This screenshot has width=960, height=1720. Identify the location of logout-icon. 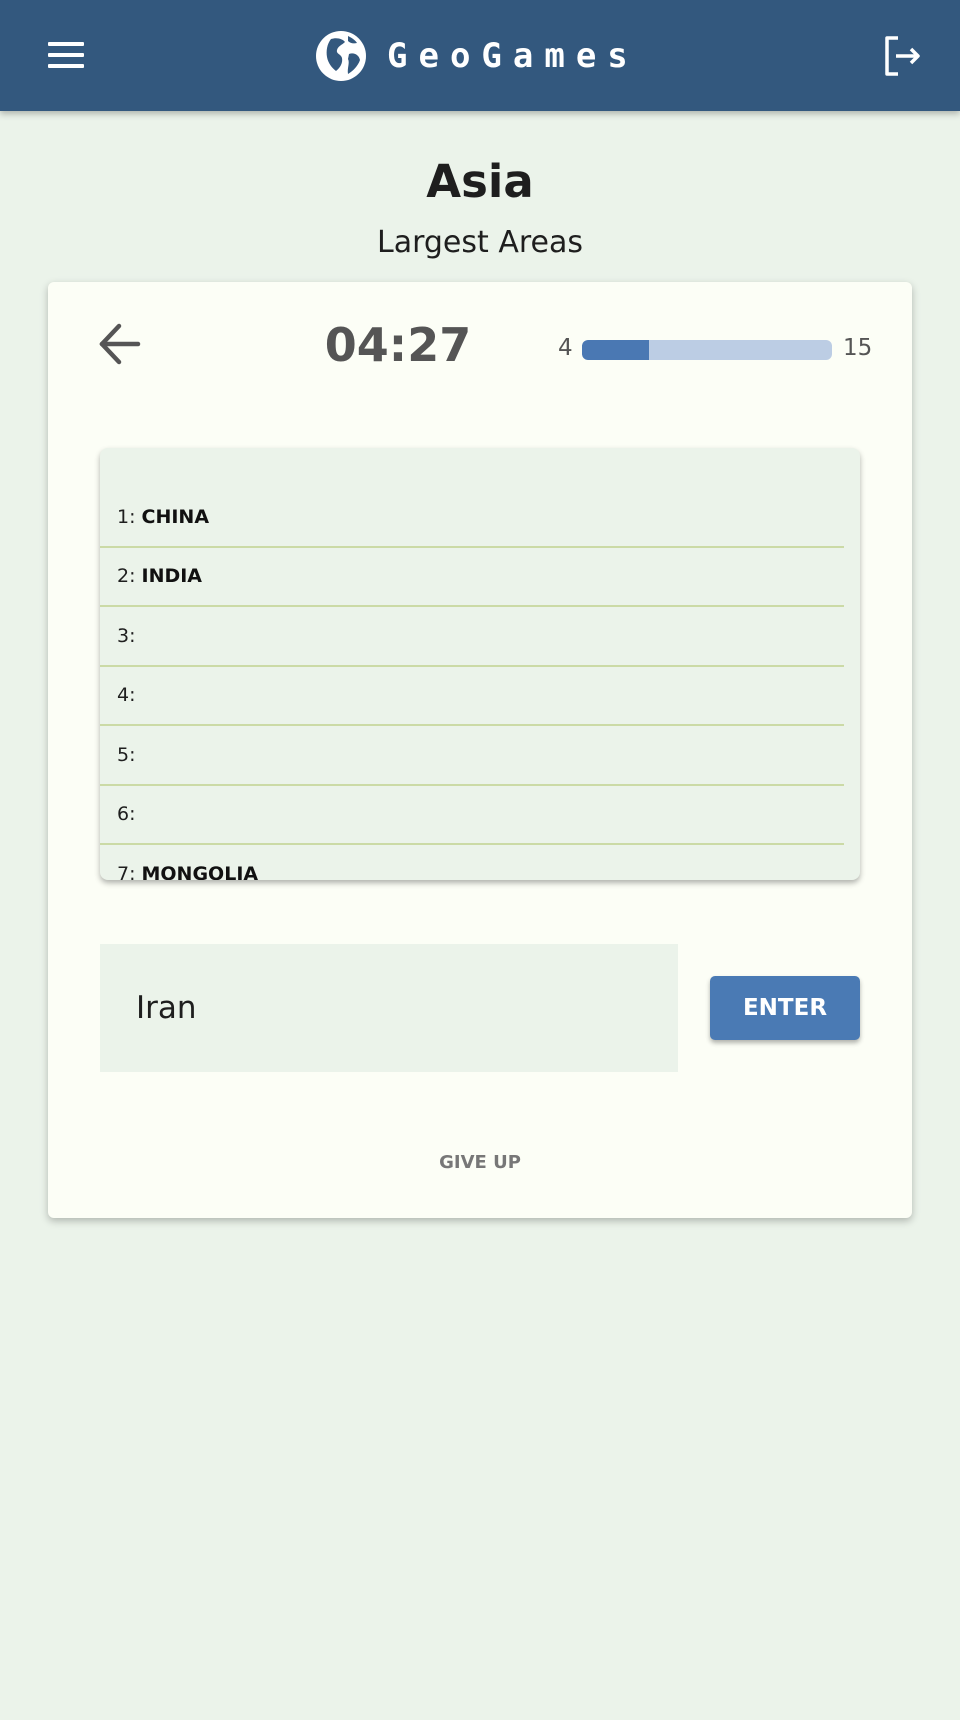
(904, 56).